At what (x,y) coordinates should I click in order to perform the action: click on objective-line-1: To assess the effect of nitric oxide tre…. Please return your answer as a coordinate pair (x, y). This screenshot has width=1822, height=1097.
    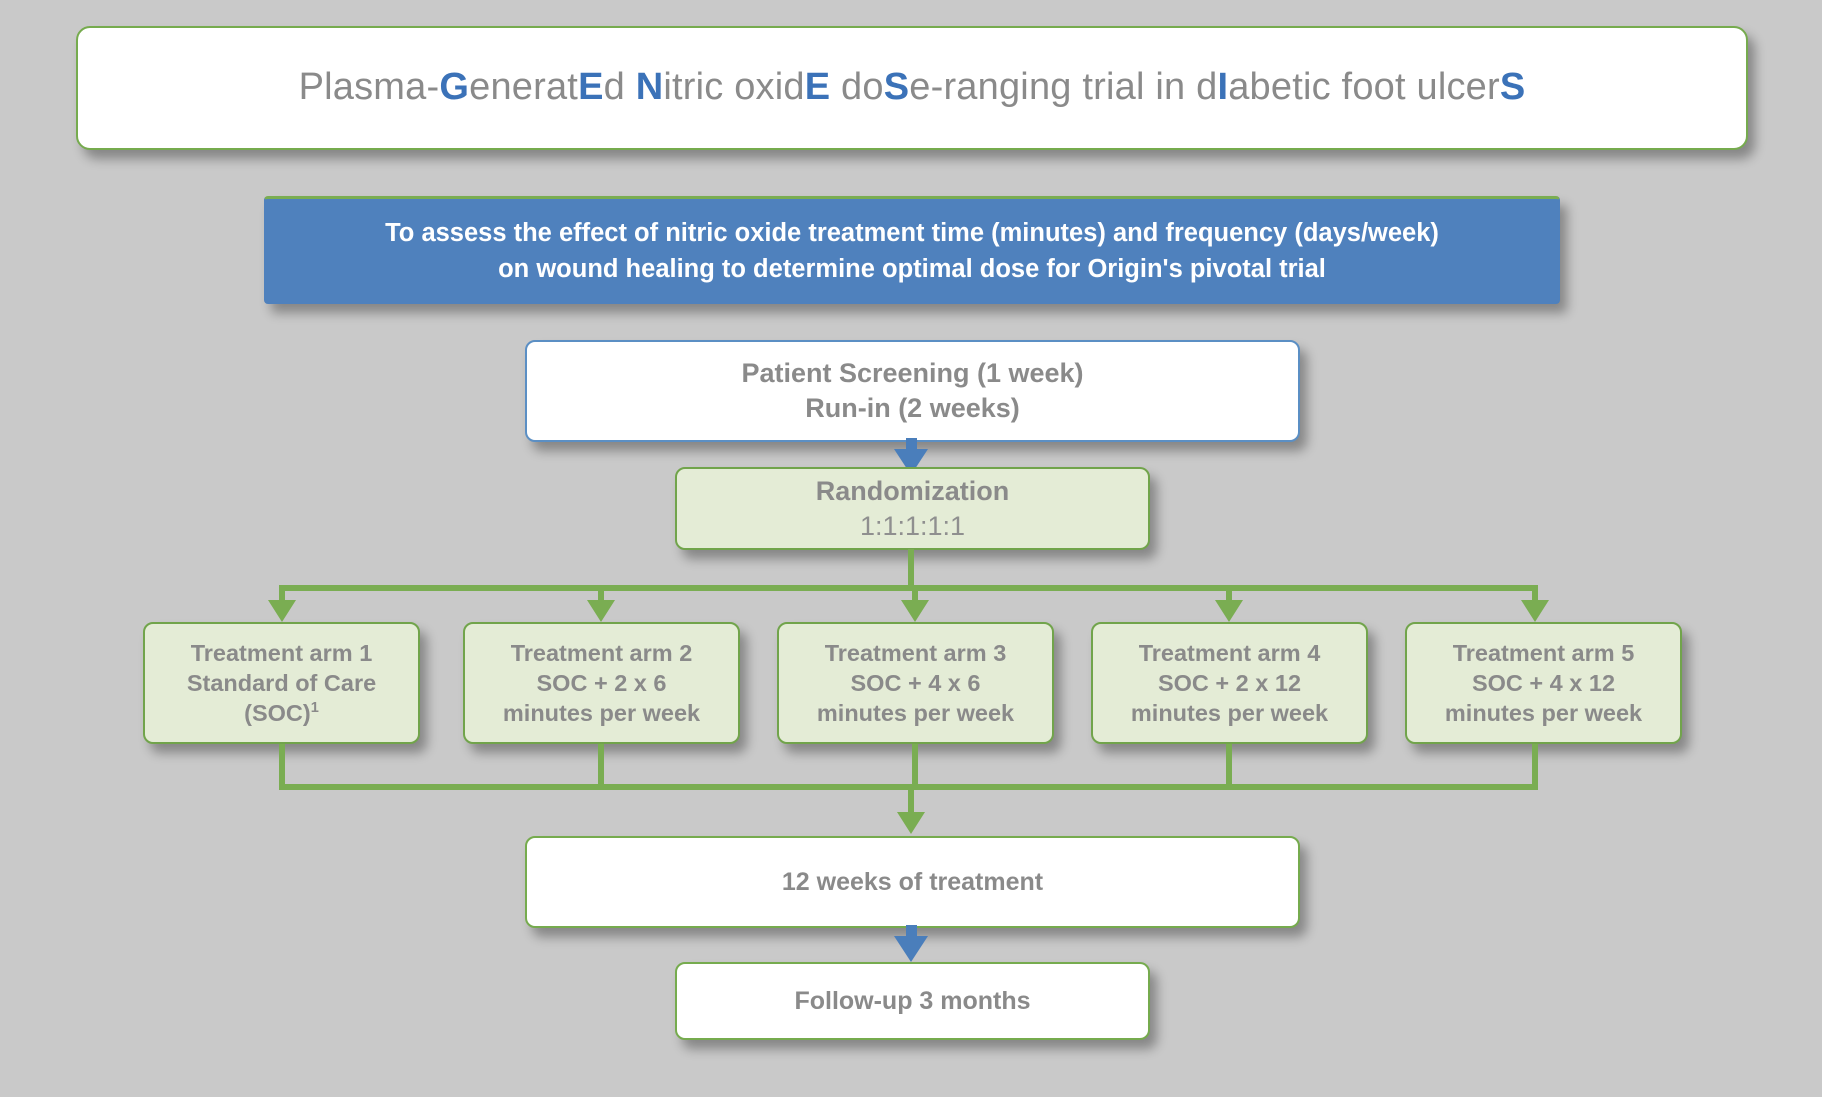
    Looking at the image, I should click on (912, 232).